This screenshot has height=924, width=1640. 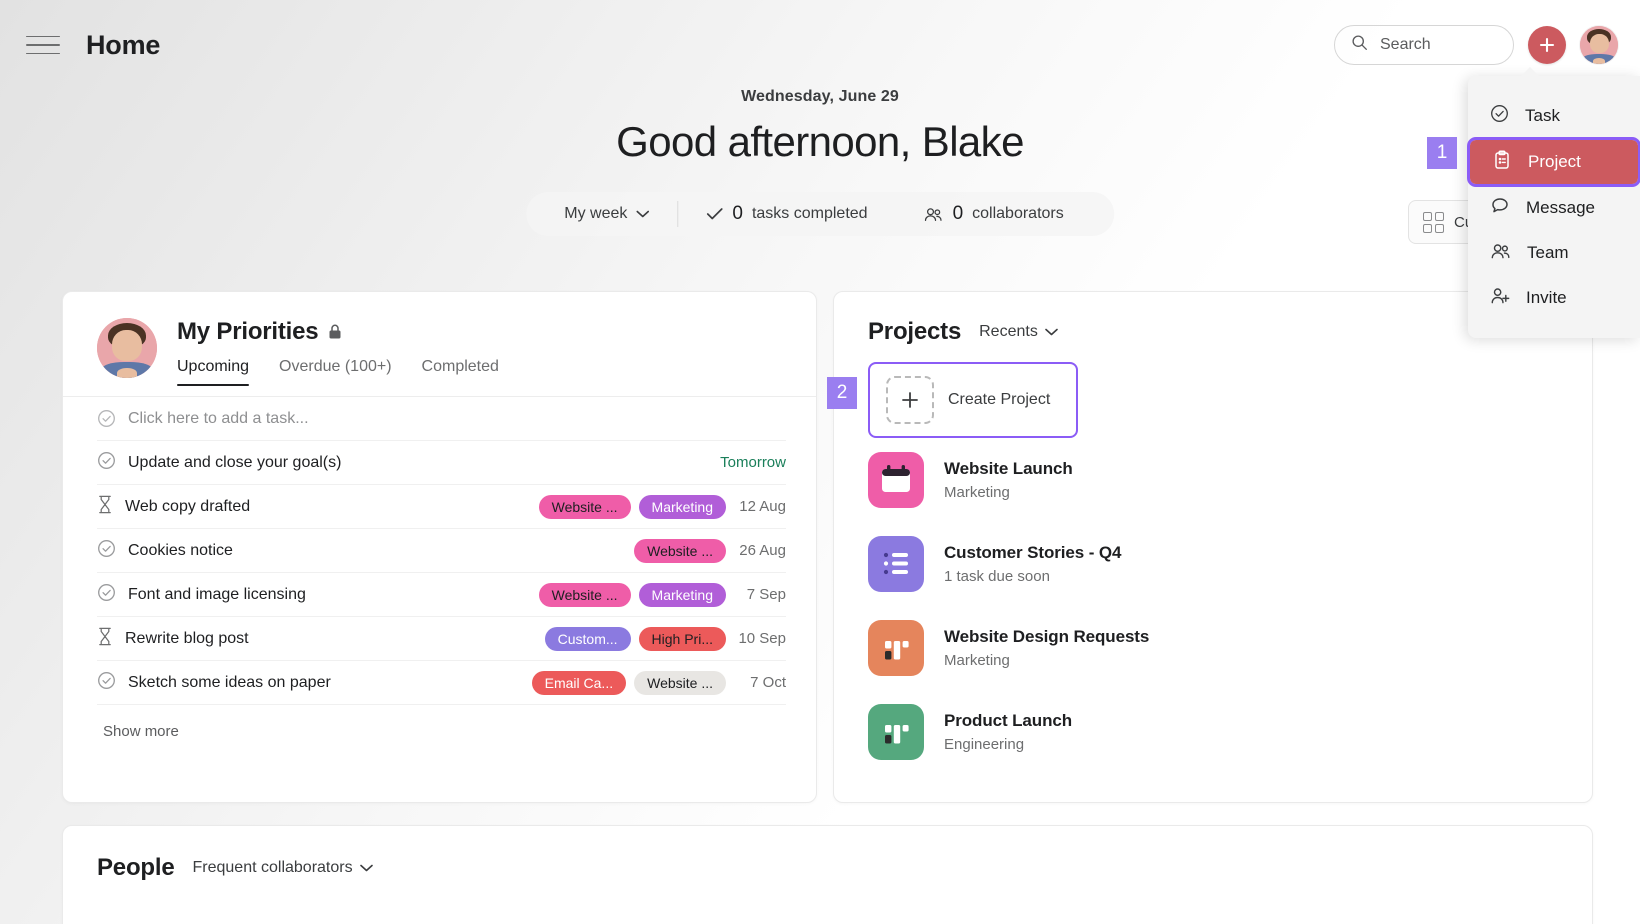 I want to click on priorities-avatar, so click(x=127, y=348).